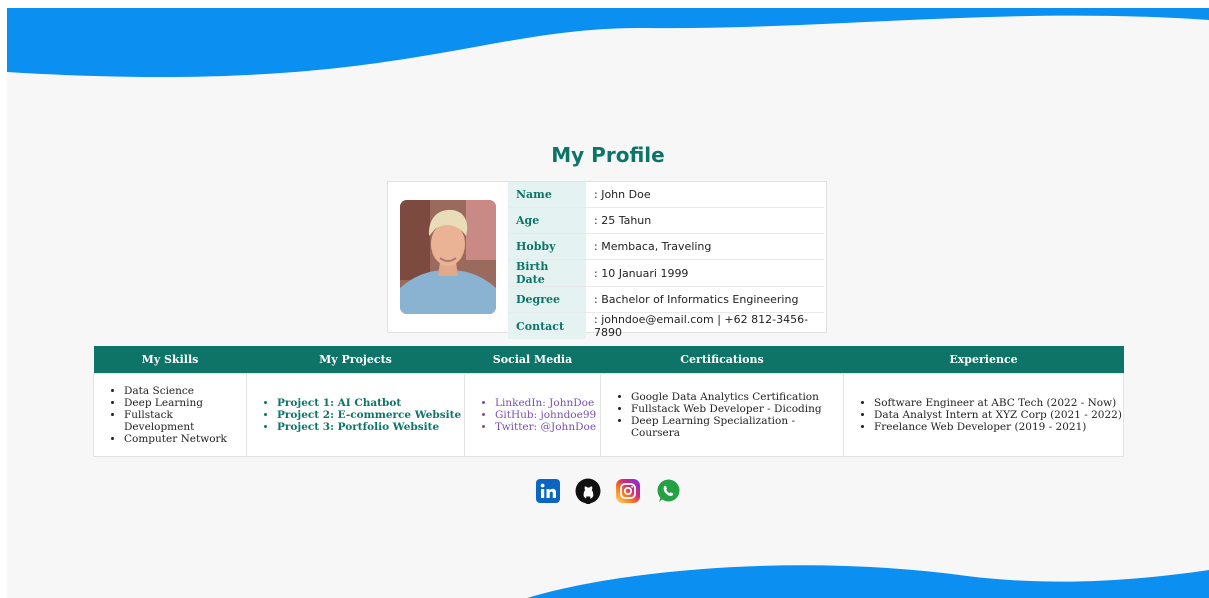 The image size is (1209, 598). Describe the element at coordinates (448, 257) in the screenshot. I see `profile-photo` at that location.